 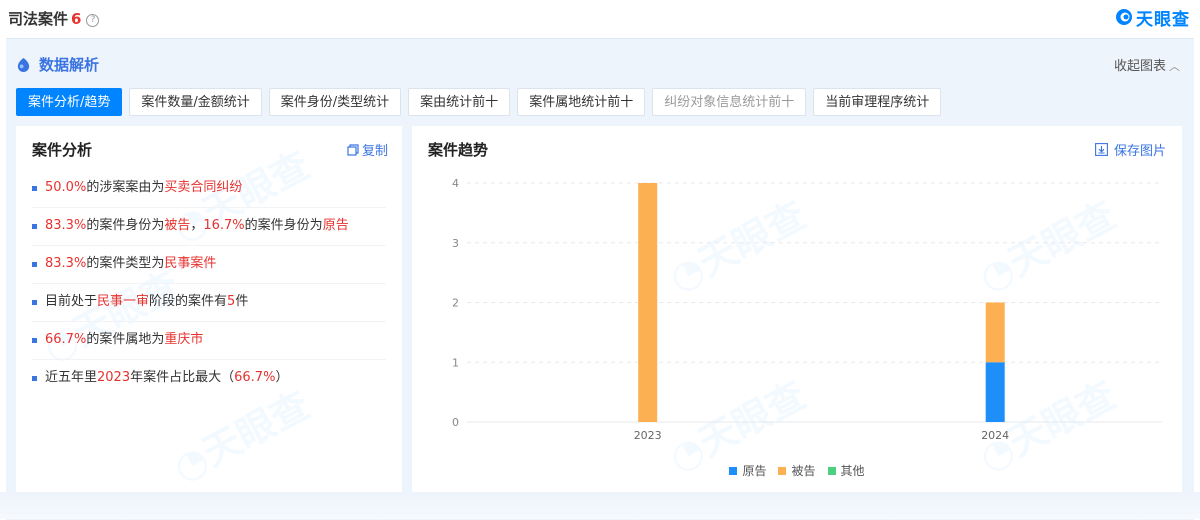 What do you see at coordinates (125, 339) in the screenshot?
I see `analysis-text: 的案件属地为` at bounding box center [125, 339].